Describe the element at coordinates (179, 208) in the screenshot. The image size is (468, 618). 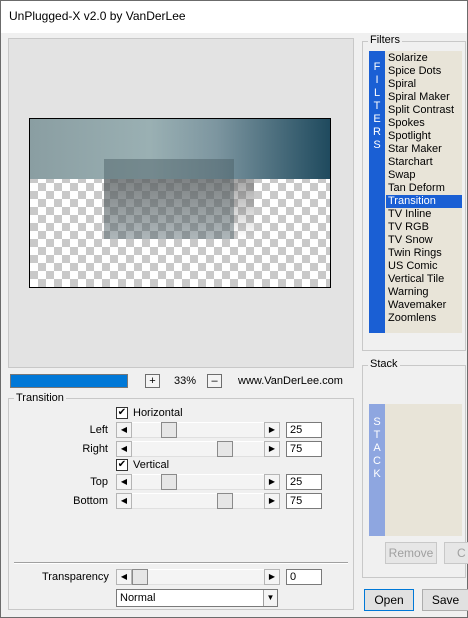
I see `preview-image-fade` at that location.